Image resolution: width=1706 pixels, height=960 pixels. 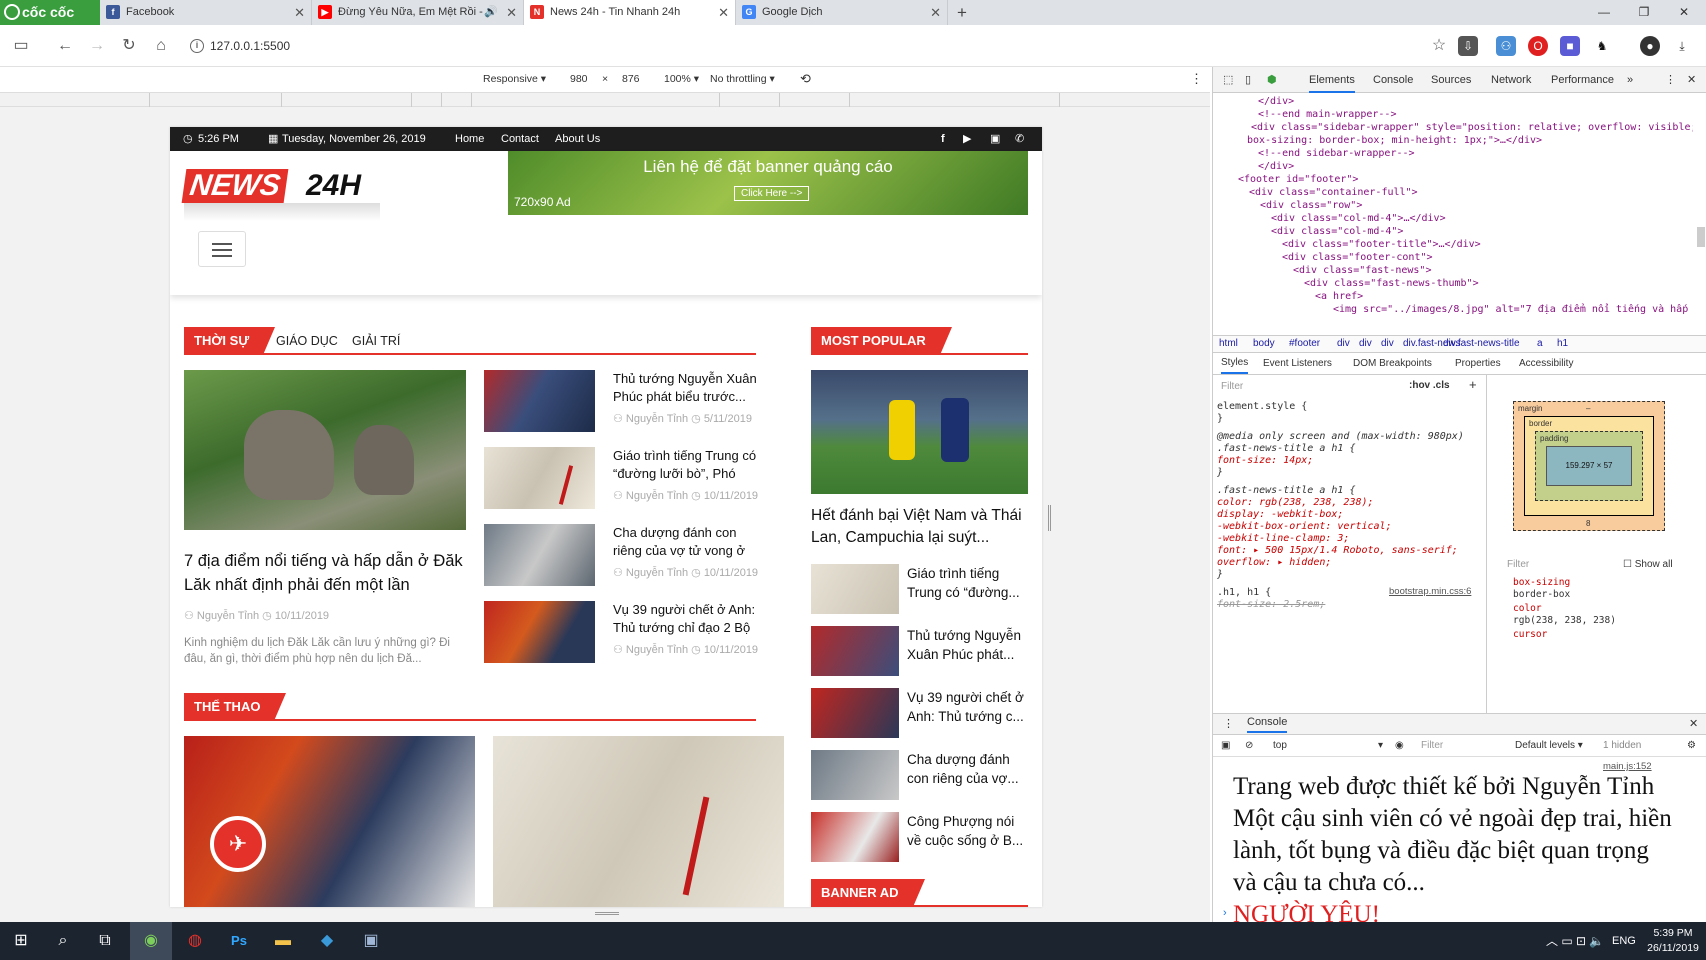 What do you see at coordinates (520, 139) in the screenshot?
I see `nav-contact: Contact` at bounding box center [520, 139].